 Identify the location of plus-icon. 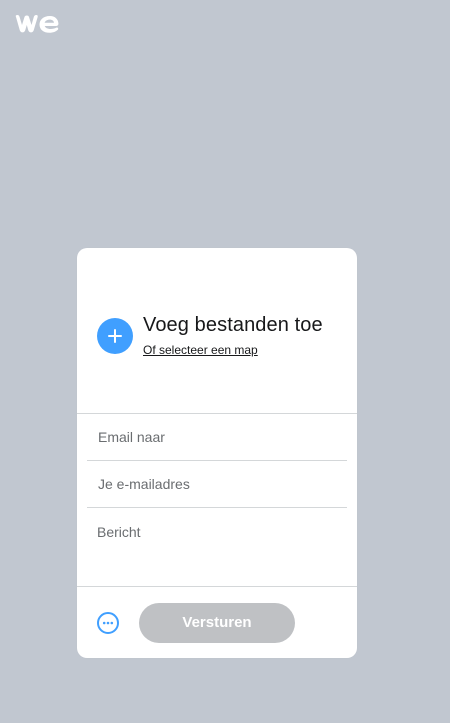
(115, 336).